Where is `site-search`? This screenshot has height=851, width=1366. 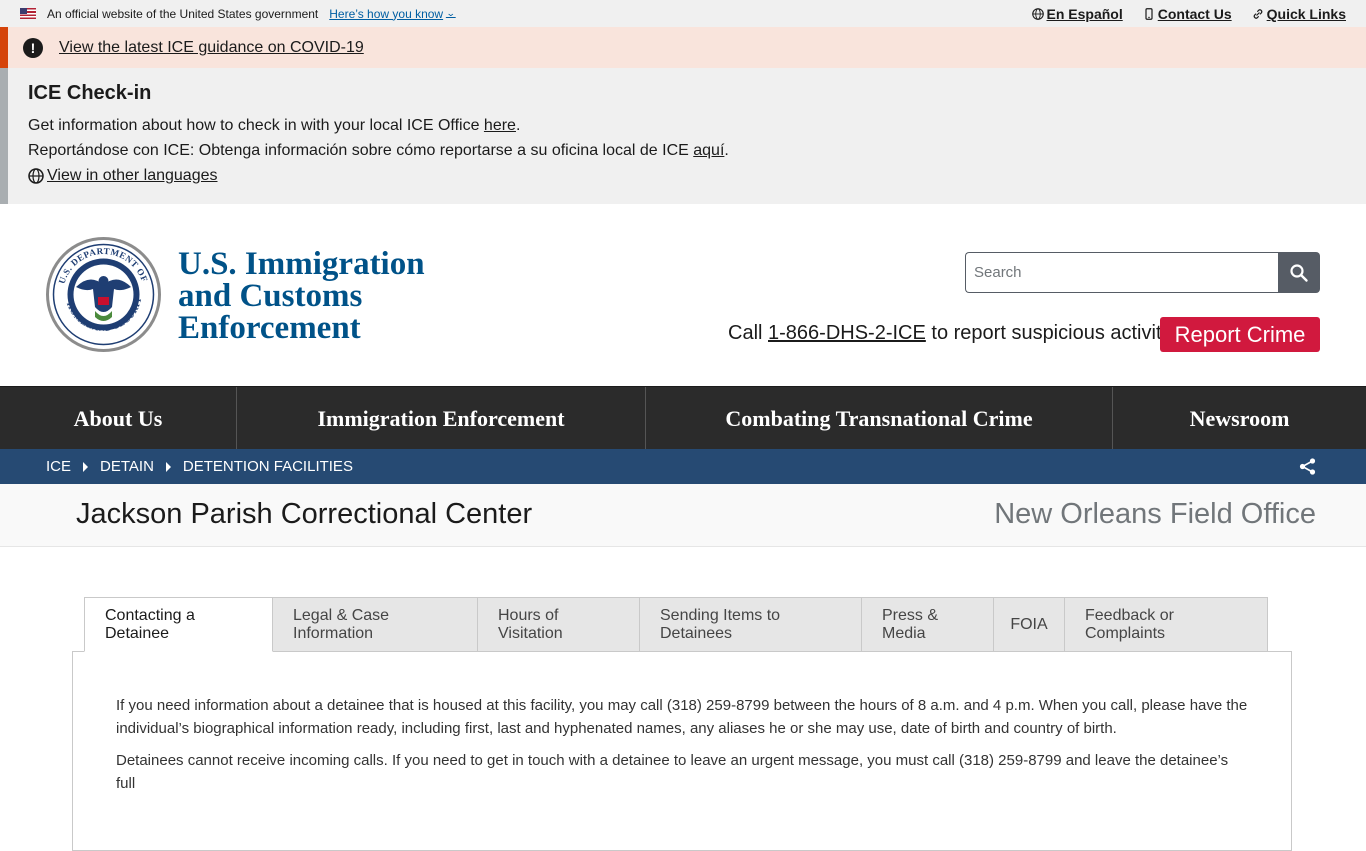
site-search is located at coordinates (1142, 272).